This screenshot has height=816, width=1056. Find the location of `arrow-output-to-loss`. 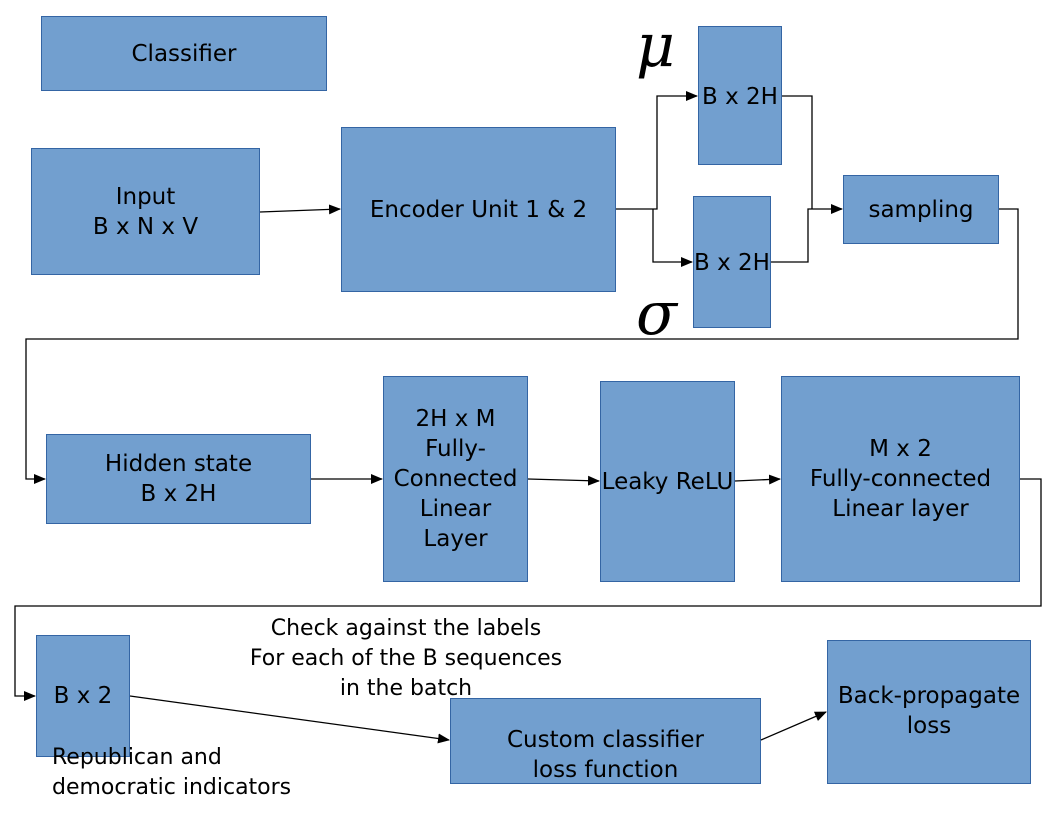

arrow-output-to-loss is located at coordinates (289, 719).